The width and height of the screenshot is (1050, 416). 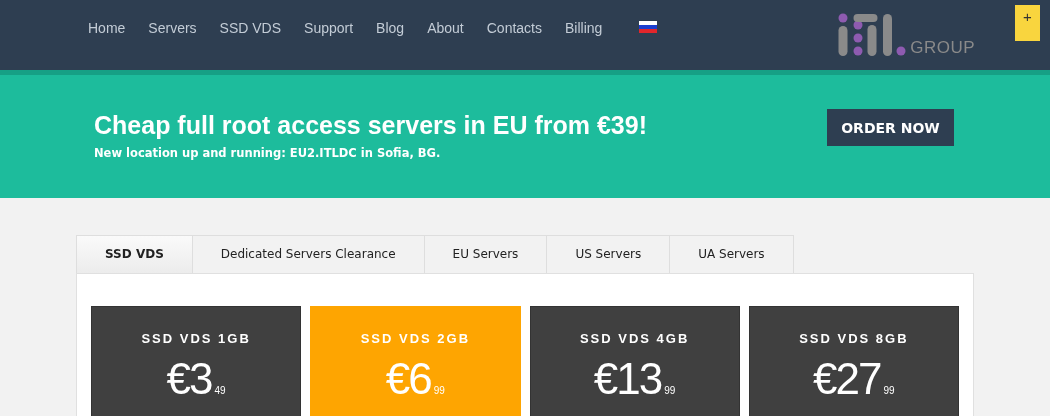 I want to click on plan-title: SSD VDS 2GB, so click(x=415, y=338).